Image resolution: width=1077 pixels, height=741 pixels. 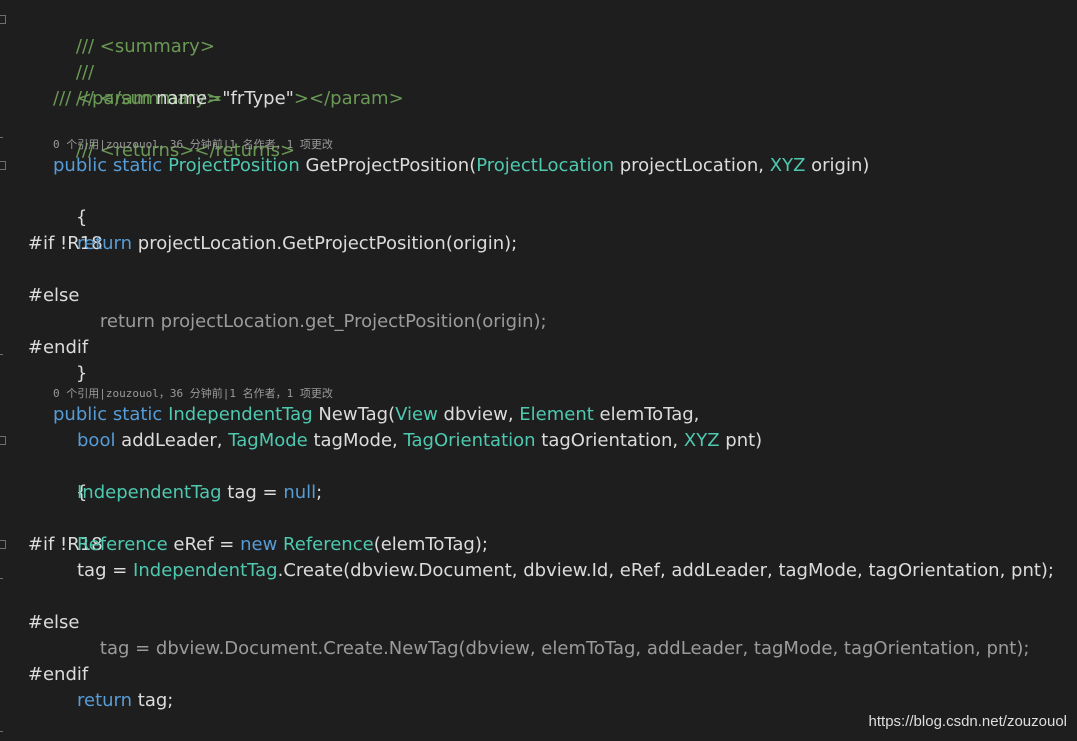 I want to click on param-name: dbview,, so click(x=478, y=414).